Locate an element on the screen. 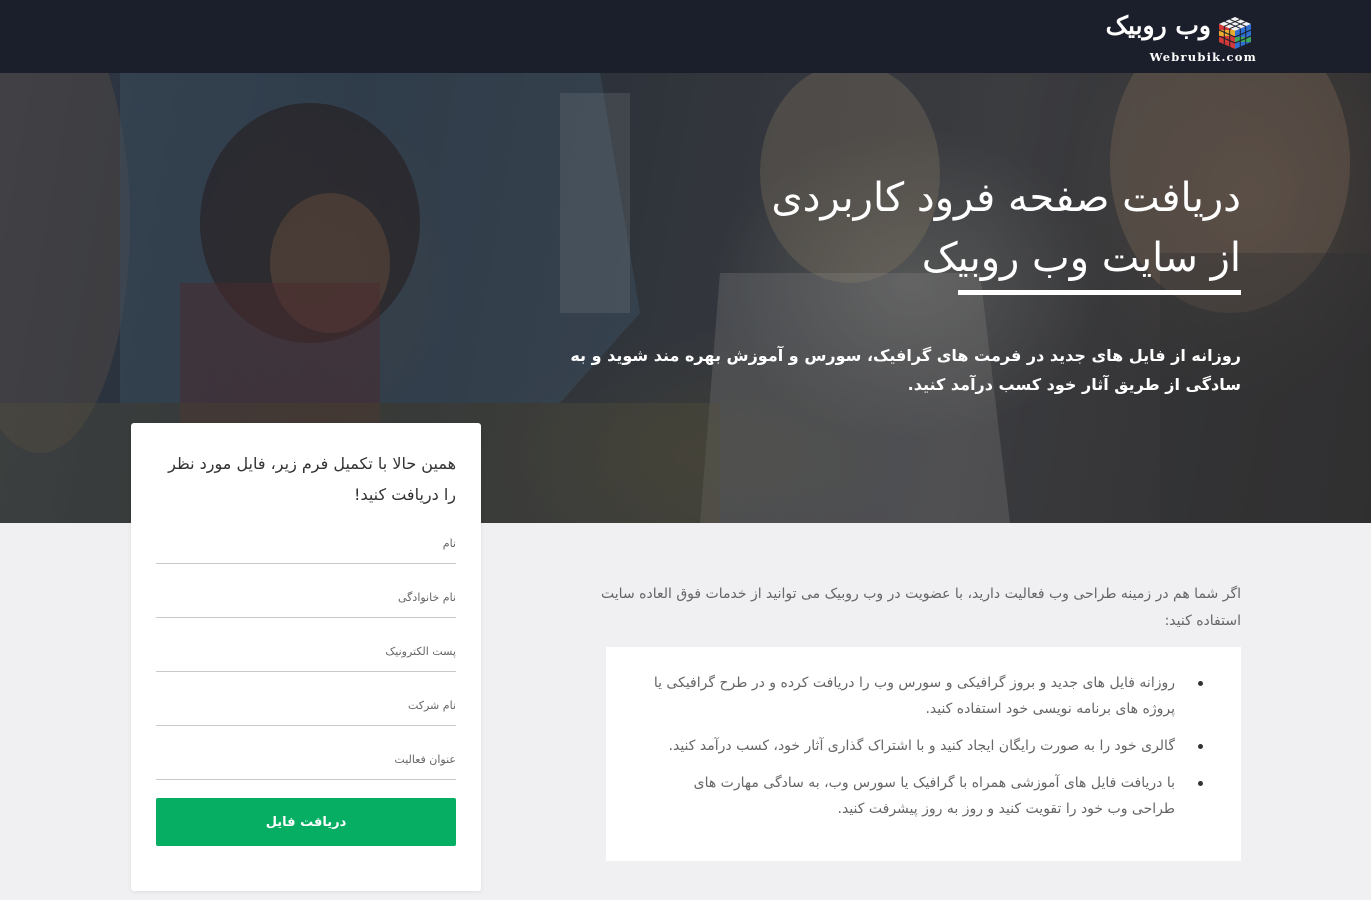  logo-wordmark: وب روبیک is located at coordinates (1158, 25).